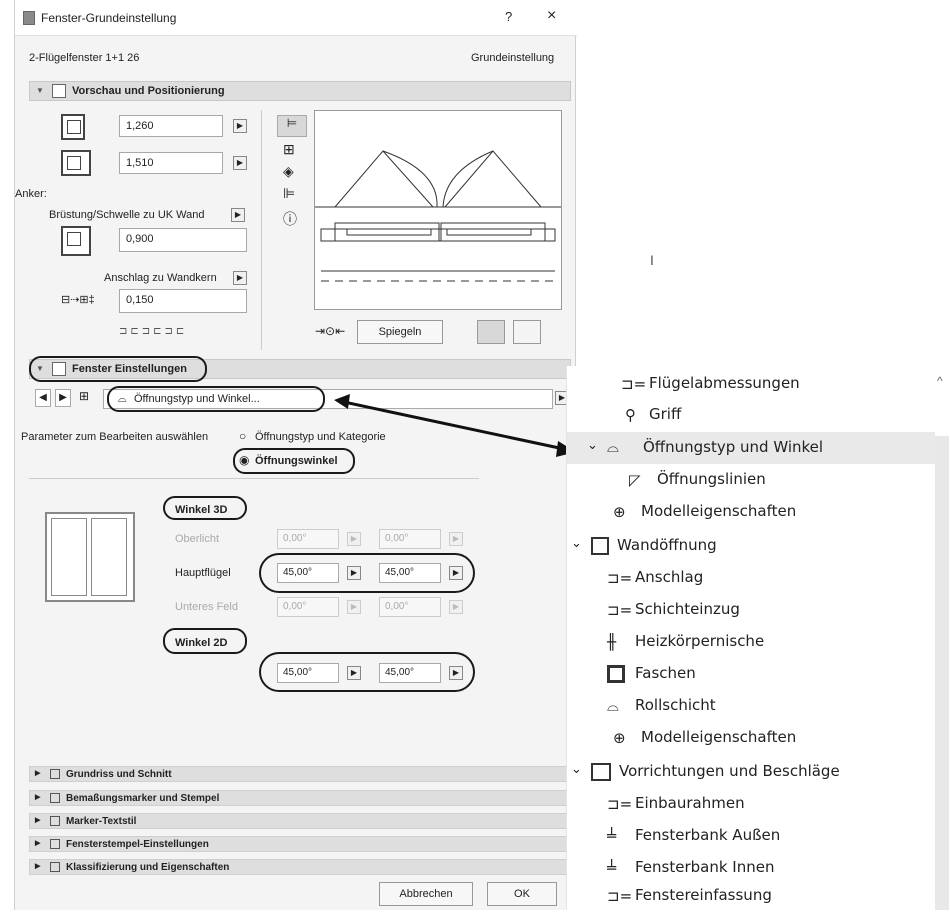 Image resolution: width=950 pixels, height=912 pixels. I want to click on page-tree-icon: ⊞, so click(87, 398).